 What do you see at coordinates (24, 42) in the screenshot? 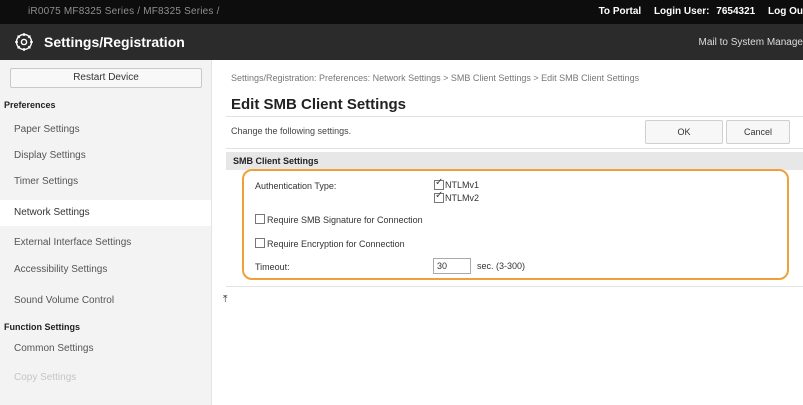
I see `settings-gear-icon` at bounding box center [24, 42].